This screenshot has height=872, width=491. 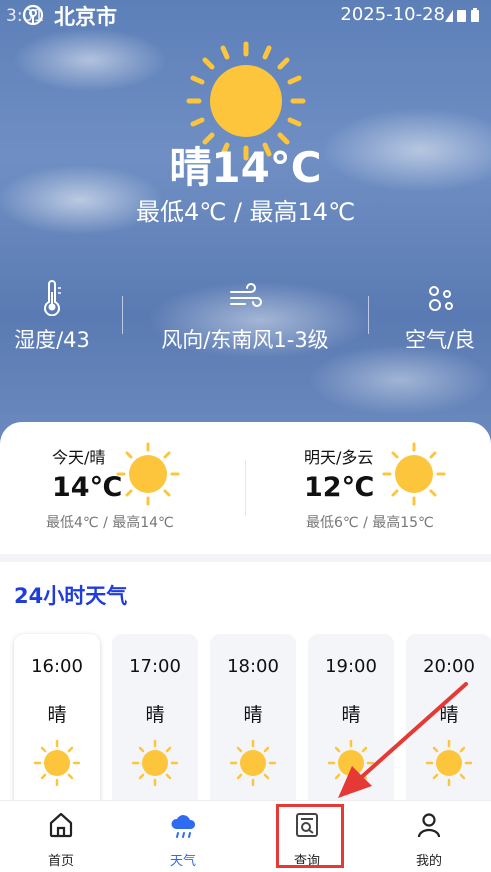 What do you see at coordinates (85, 16) in the screenshot?
I see `city-name: 北京市` at bounding box center [85, 16].